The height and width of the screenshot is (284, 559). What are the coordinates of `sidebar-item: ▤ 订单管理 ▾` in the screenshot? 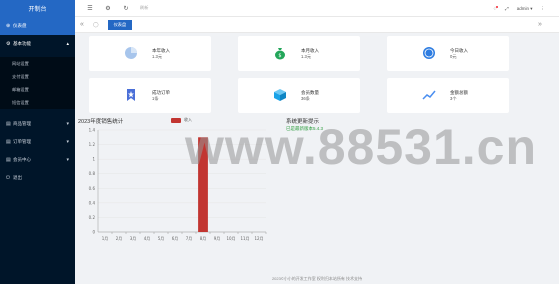 It's located at (37, 142).